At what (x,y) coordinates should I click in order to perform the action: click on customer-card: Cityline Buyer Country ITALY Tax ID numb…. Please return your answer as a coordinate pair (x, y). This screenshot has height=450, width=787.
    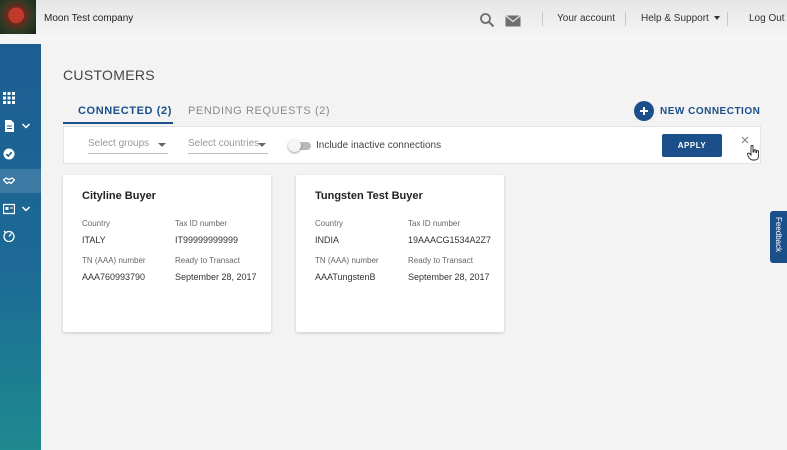
    Looking at the image, I should click on (167, 253).